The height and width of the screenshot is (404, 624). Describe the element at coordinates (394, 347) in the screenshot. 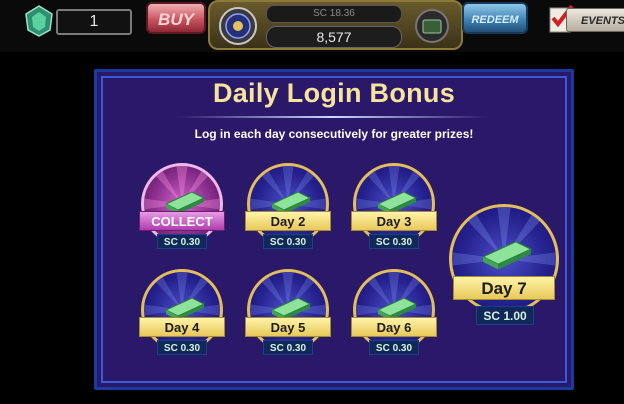

I see `day-6-prize: SC 0.30` at that location.